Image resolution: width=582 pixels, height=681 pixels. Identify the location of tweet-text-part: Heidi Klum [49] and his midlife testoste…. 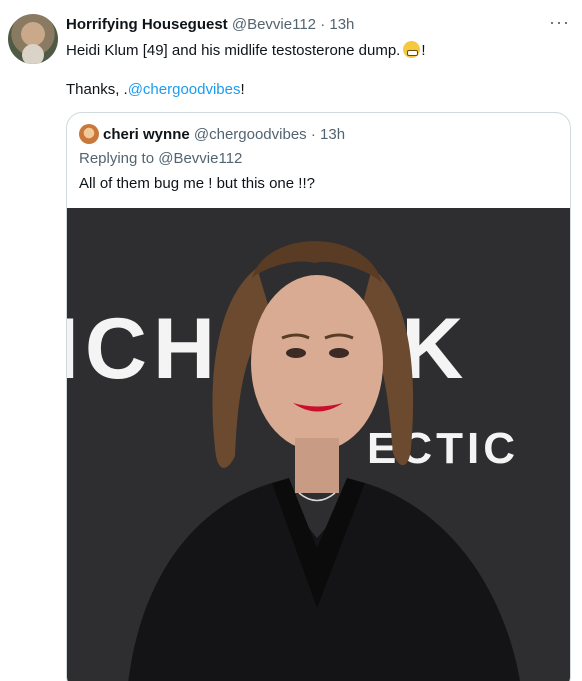
(233, 50).